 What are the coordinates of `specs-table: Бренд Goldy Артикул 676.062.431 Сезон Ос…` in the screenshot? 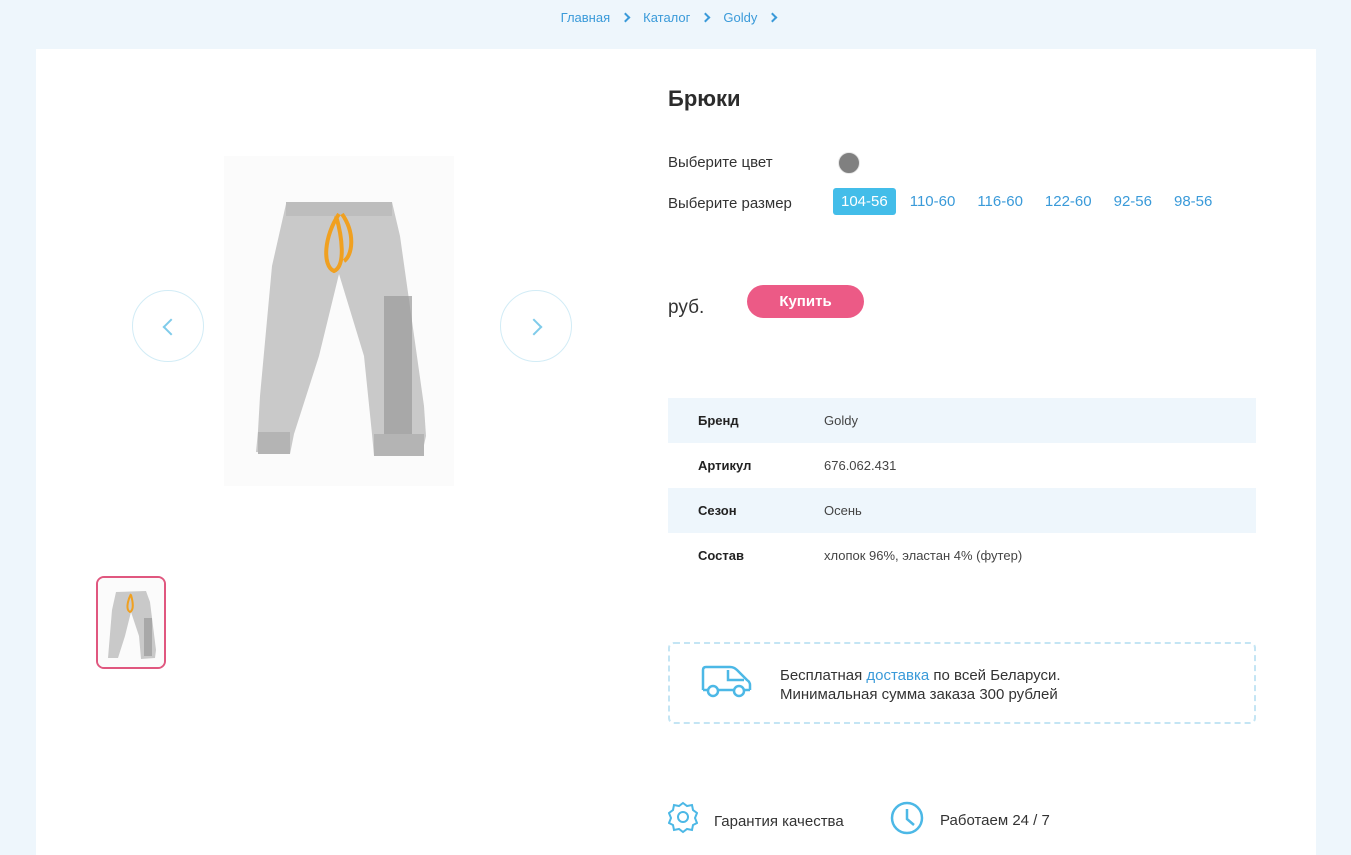 It's located at (962, 488).